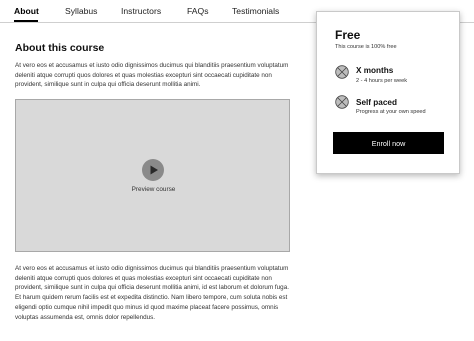 This screenshot has height=341, width=474. Describe the element at coordinates (60, 48) in the screenshot. I see `page-title: About this course` at that location.